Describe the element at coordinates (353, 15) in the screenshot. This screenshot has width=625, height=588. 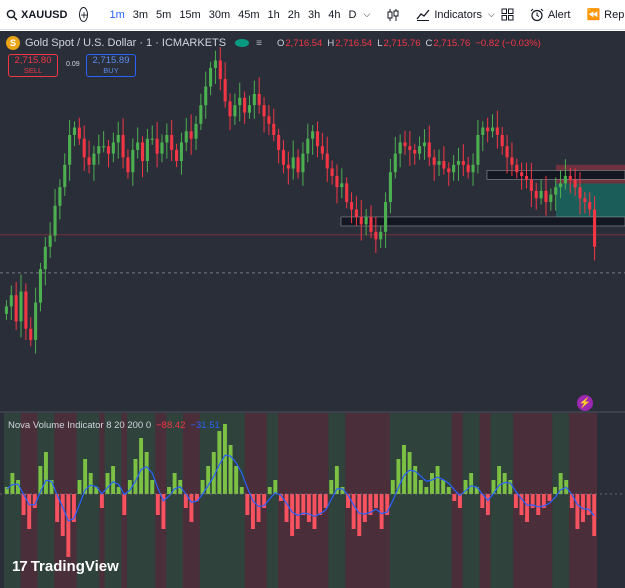
I see `timeframe-D: D` at that location.